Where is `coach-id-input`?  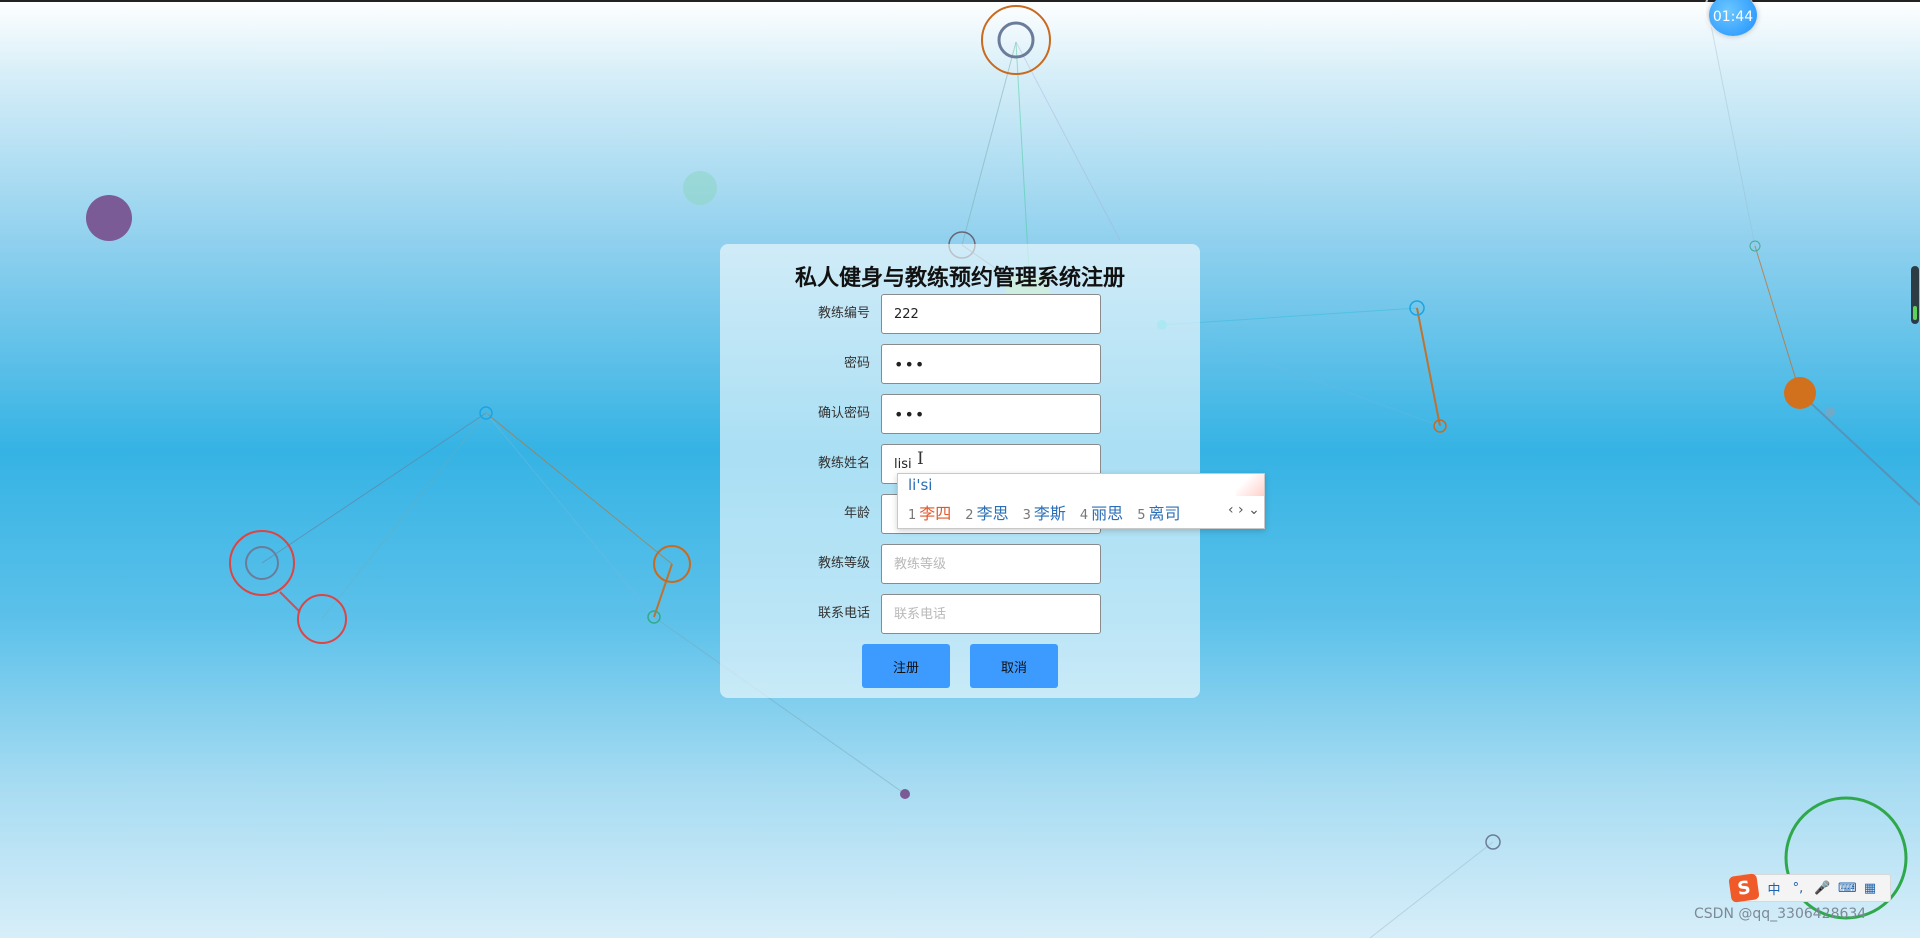 coach-id-input is located at coordinates (991, 314).